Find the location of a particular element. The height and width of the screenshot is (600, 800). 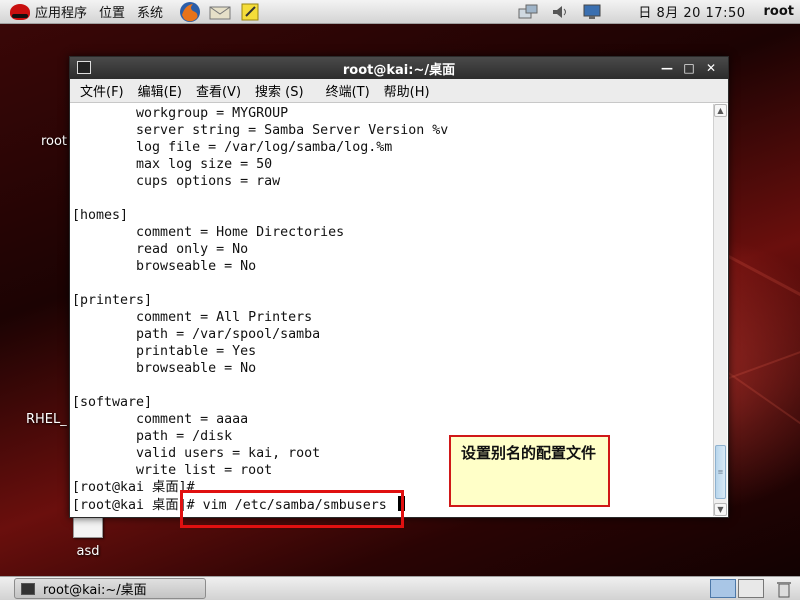

terminal-line: path = /var/spool/samba is located at coordinates (196, 334).